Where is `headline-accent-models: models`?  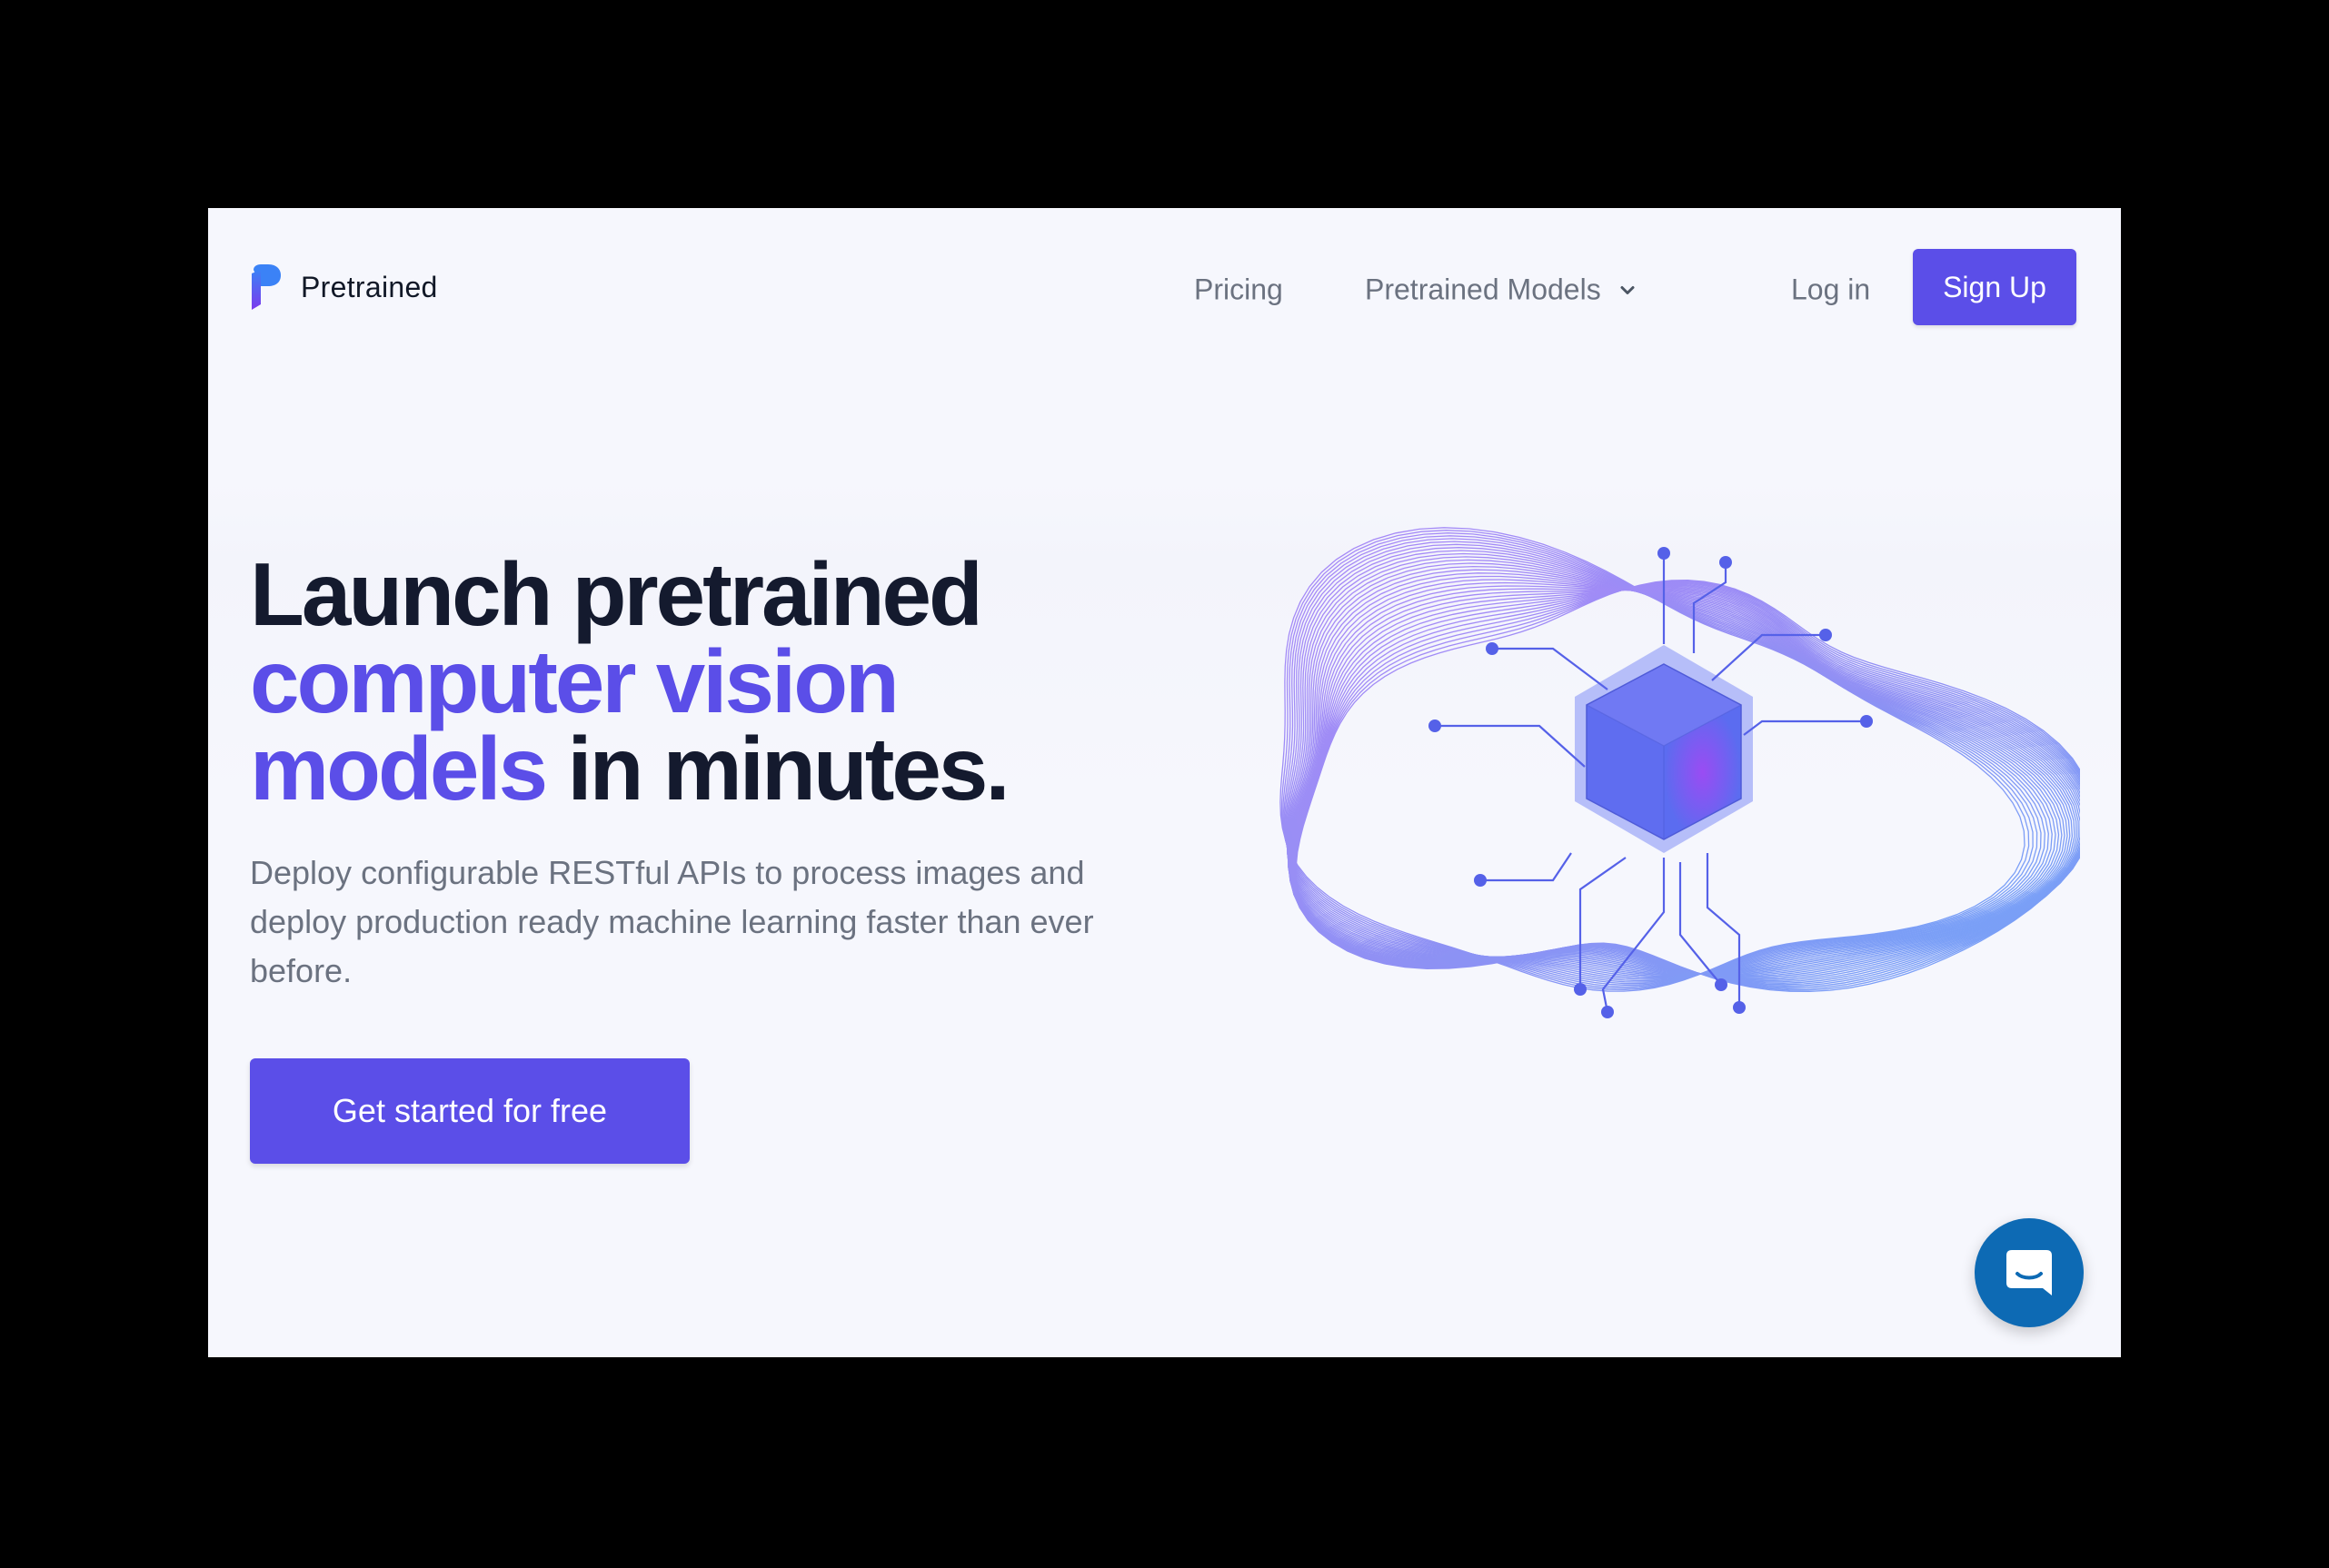
headline-accent-models: models is located at coordinates (399, 769).